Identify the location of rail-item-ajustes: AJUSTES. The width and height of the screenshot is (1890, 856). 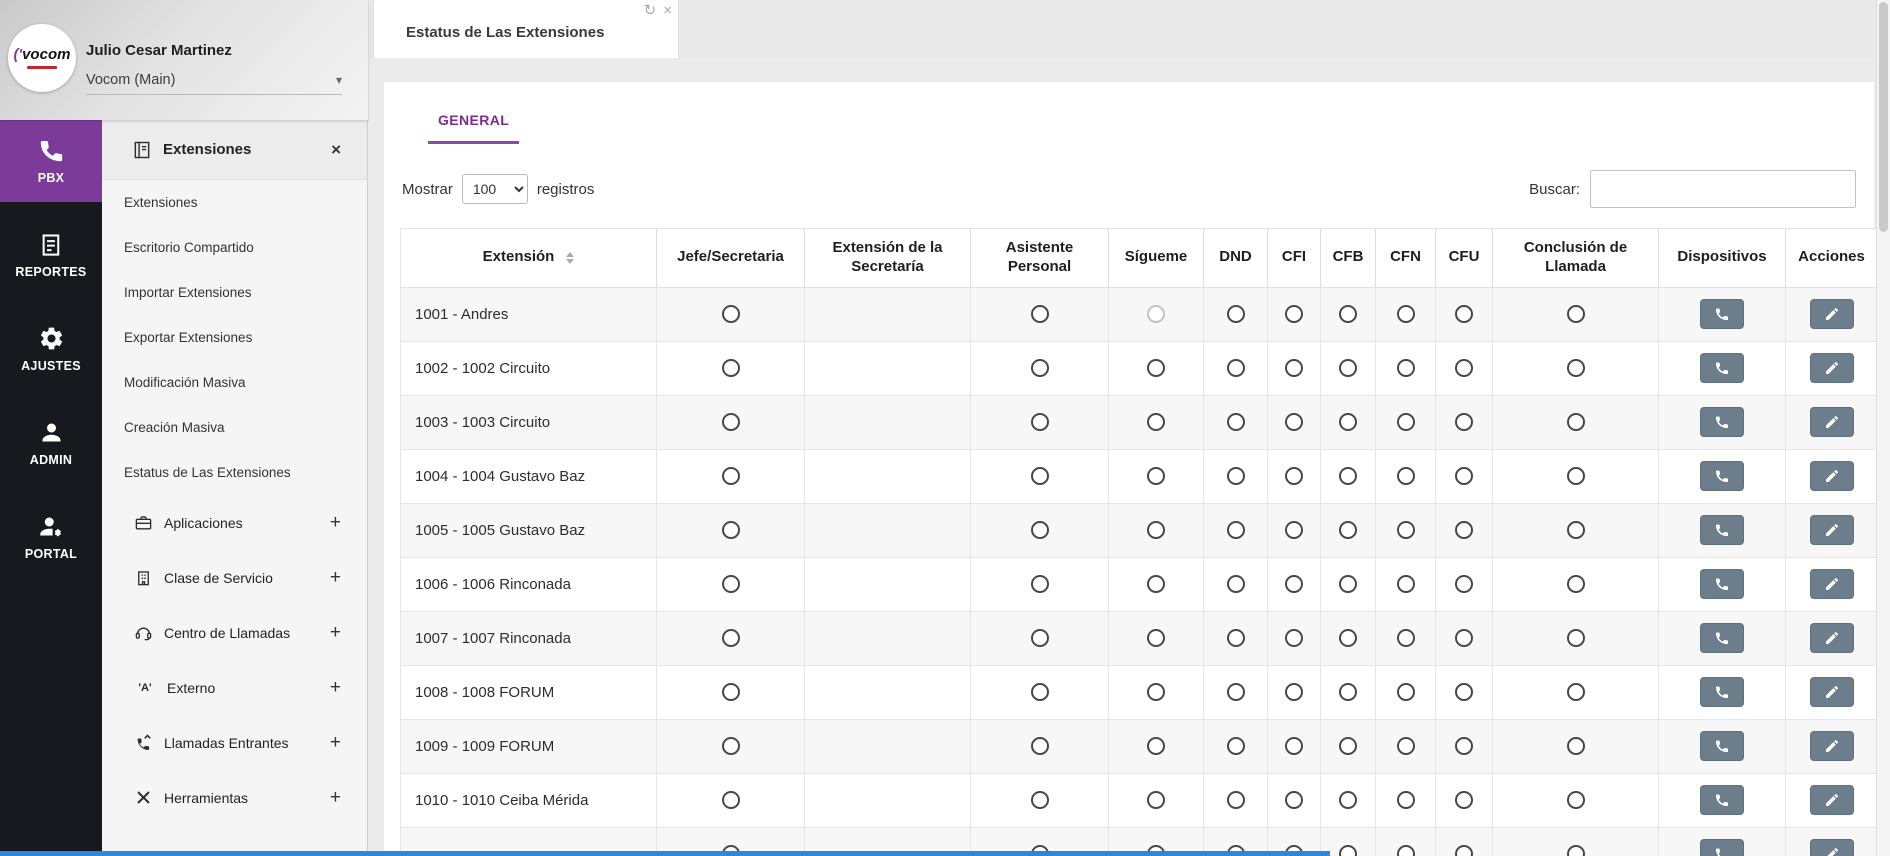
(51, 349).